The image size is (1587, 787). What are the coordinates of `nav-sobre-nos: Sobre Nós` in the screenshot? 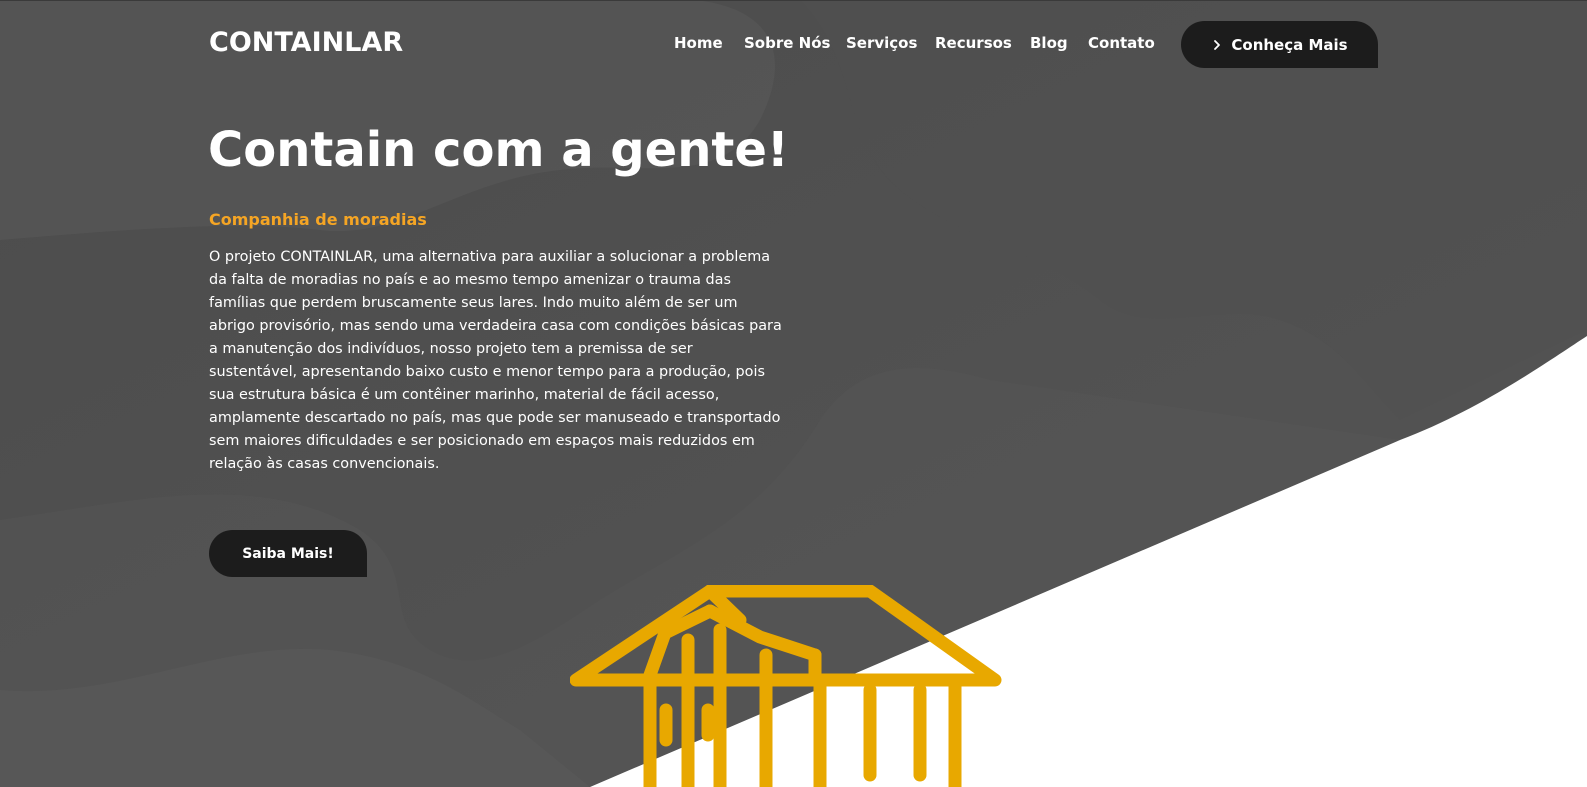 It's located at (787, 43).